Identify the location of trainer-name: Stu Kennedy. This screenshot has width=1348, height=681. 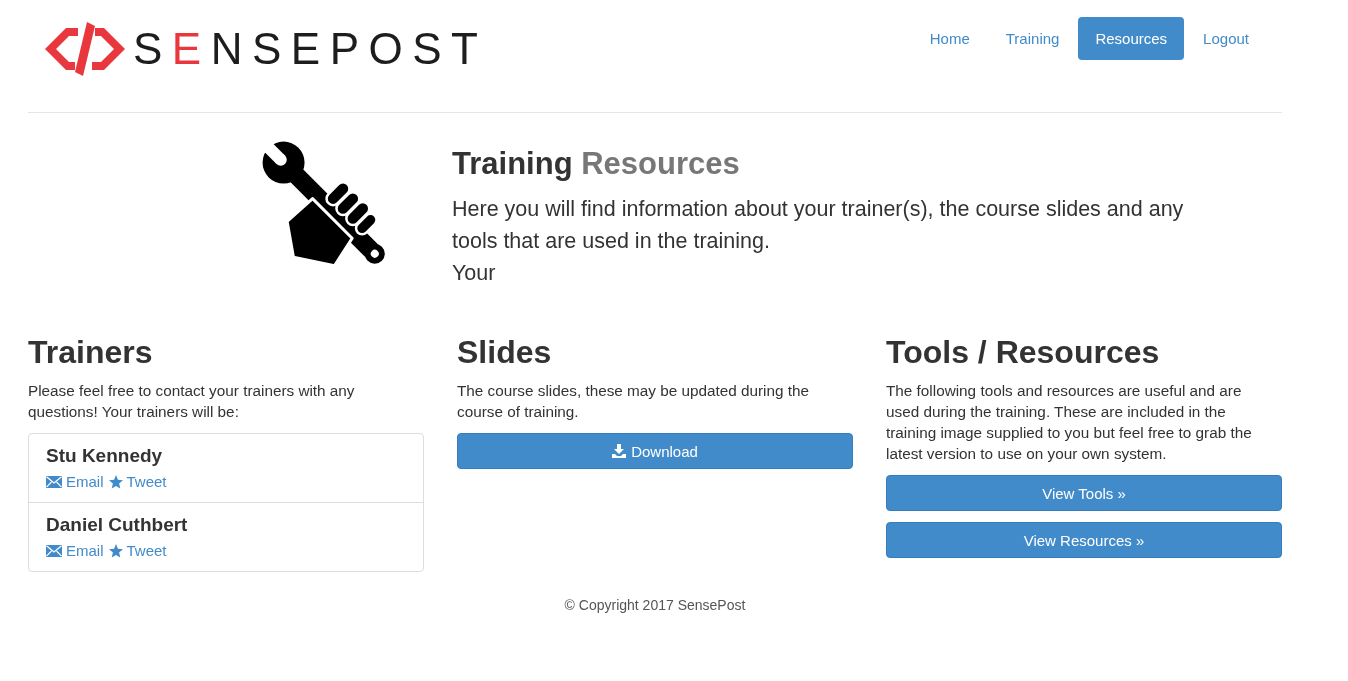
(105, 456).